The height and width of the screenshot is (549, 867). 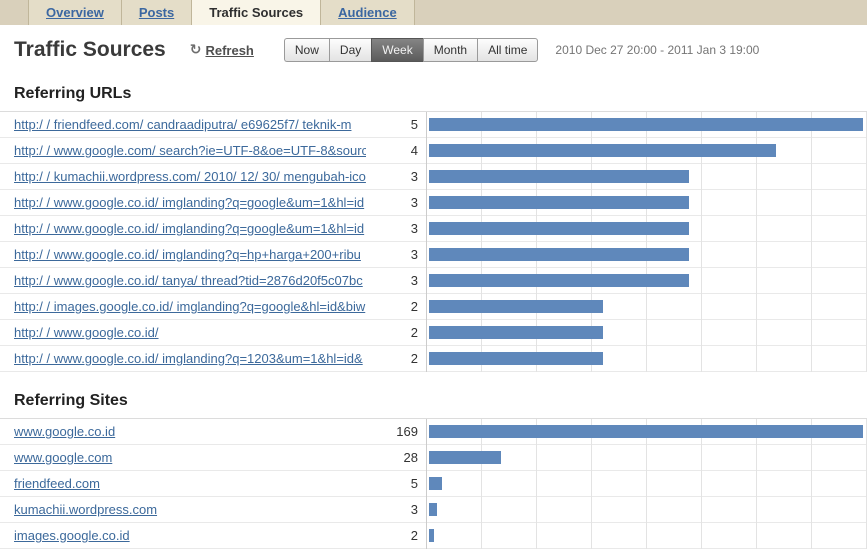 I want to click on referrer-link: www.google.co.id, so click(x=190, y=431).